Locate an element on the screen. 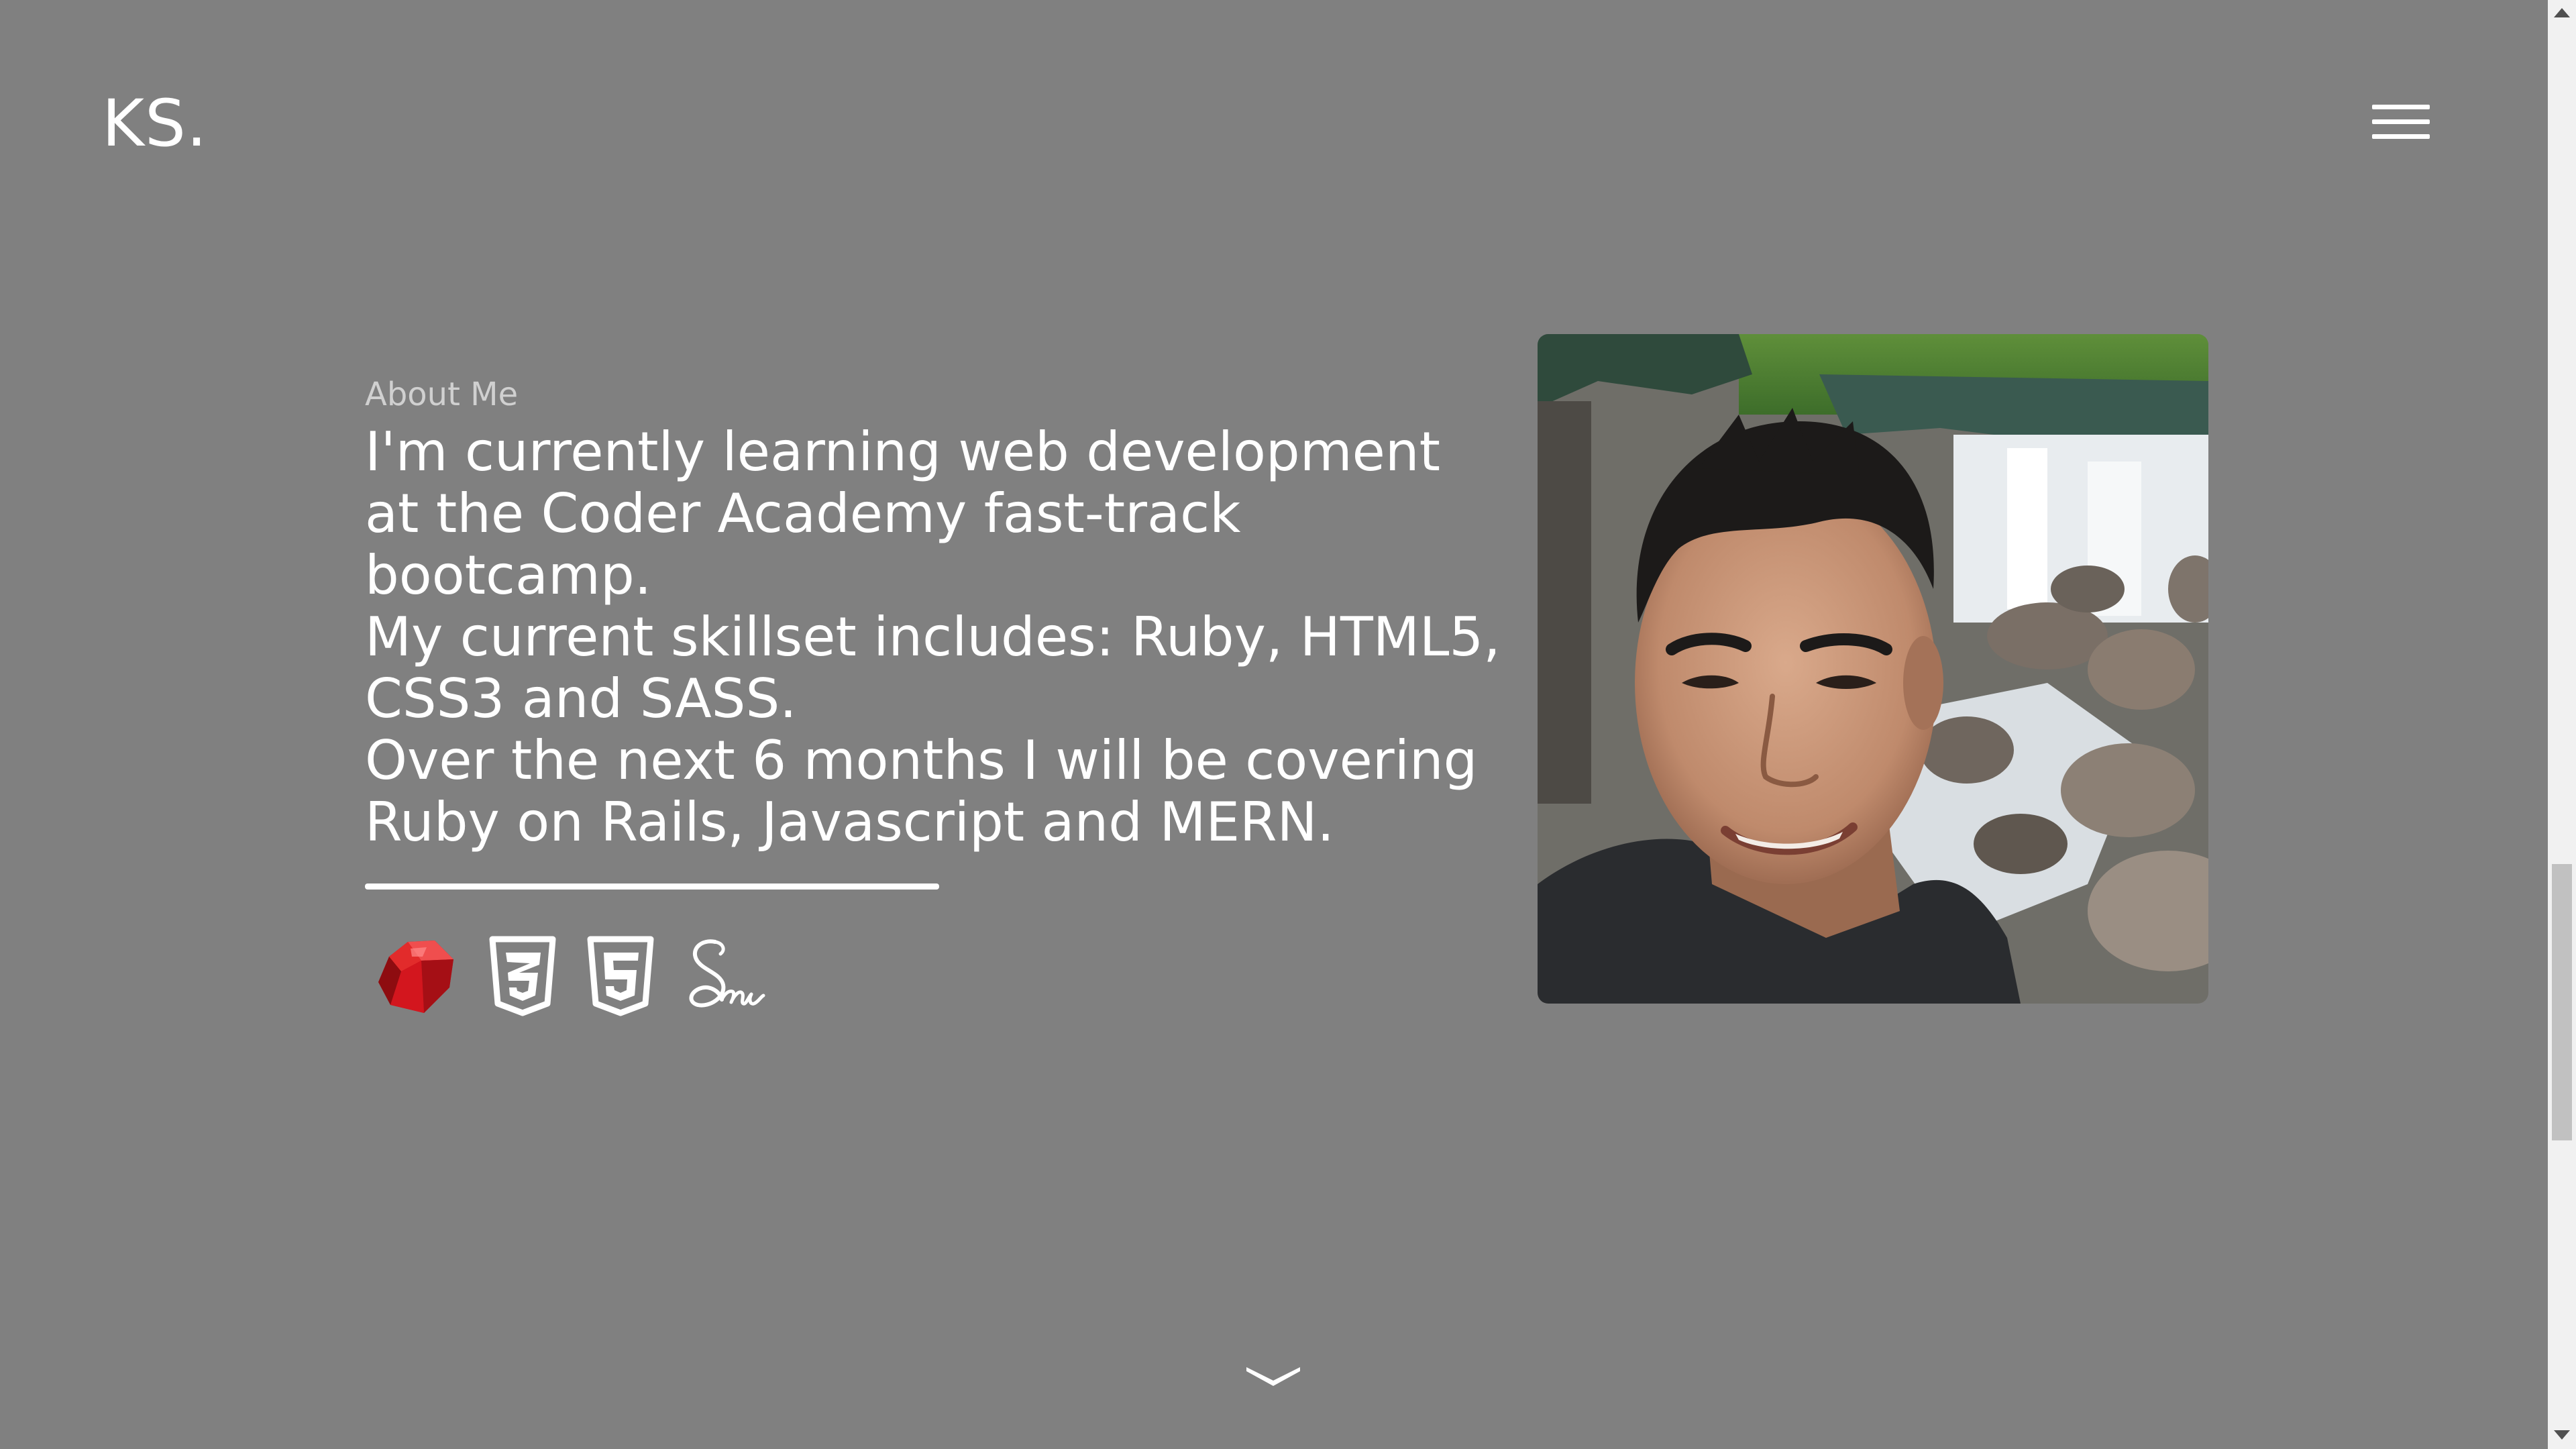  scrollbar-thumb is located at coordinates (2562, 1002).